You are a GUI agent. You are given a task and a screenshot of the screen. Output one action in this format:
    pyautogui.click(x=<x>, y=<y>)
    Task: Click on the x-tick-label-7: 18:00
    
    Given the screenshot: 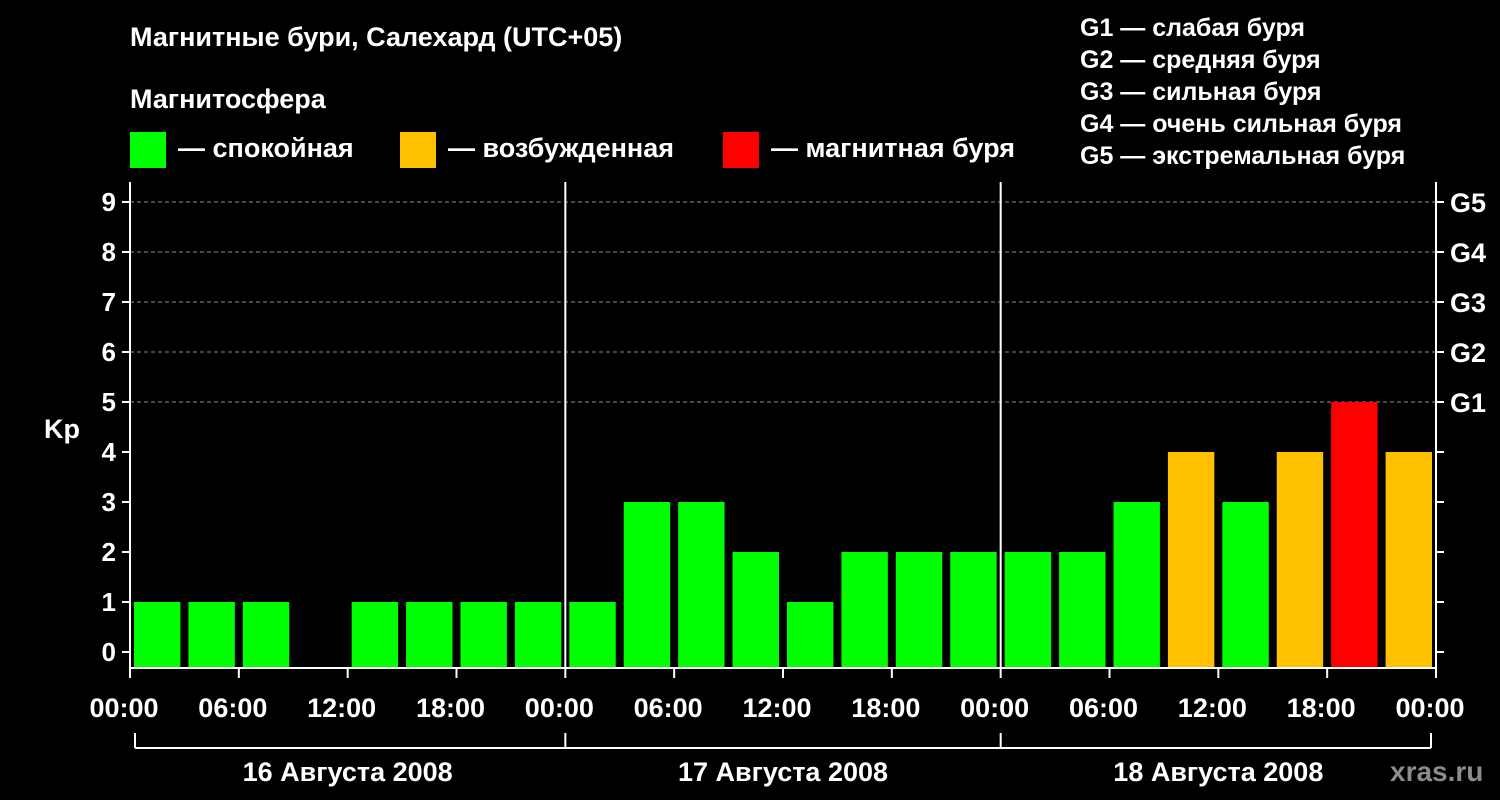 What is the action you would take?
    pyautogui.click(x=885, y=708)
    